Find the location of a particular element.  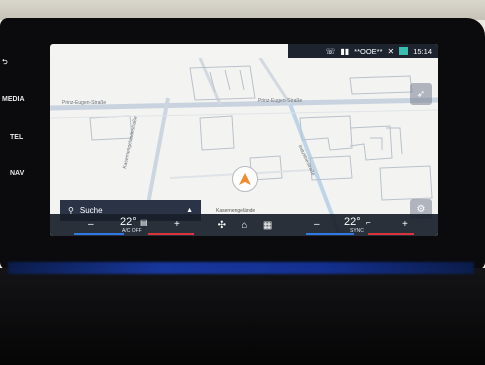

compass-icon: ➶ is located at coordinates (421, 94).